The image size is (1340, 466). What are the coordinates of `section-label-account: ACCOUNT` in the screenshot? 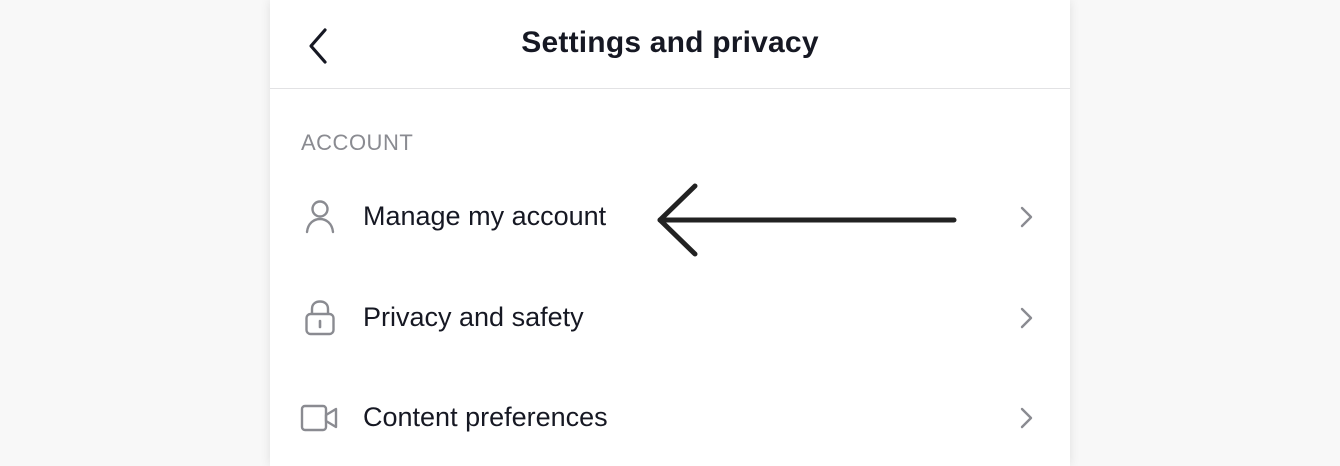 It's located at (357, 142).